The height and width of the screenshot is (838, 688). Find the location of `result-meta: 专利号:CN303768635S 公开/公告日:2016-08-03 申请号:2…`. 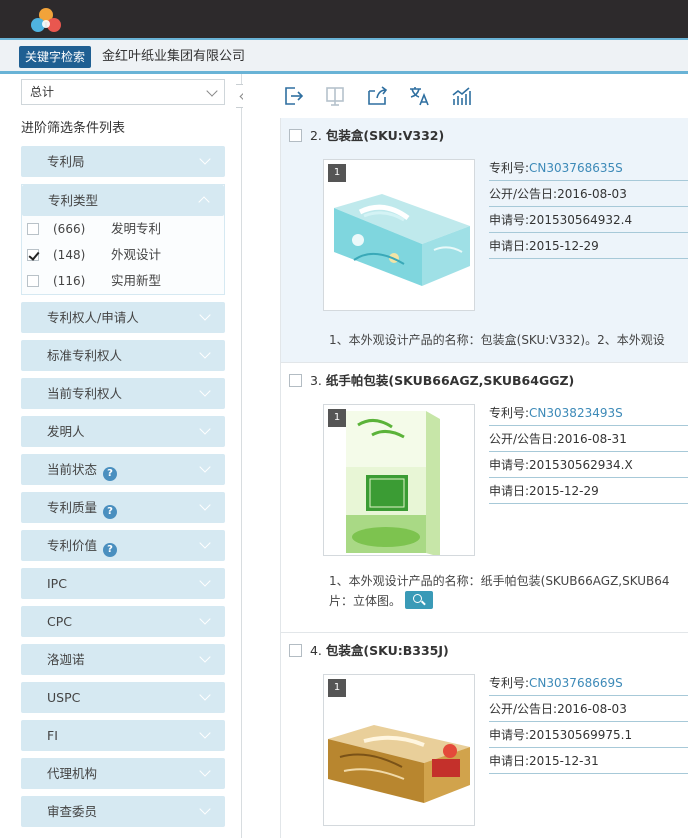

result-meta: 专利号:CN303768635S 公开/公告日:2016-08-03 申请号:2… is located at coordinates (588, 207).